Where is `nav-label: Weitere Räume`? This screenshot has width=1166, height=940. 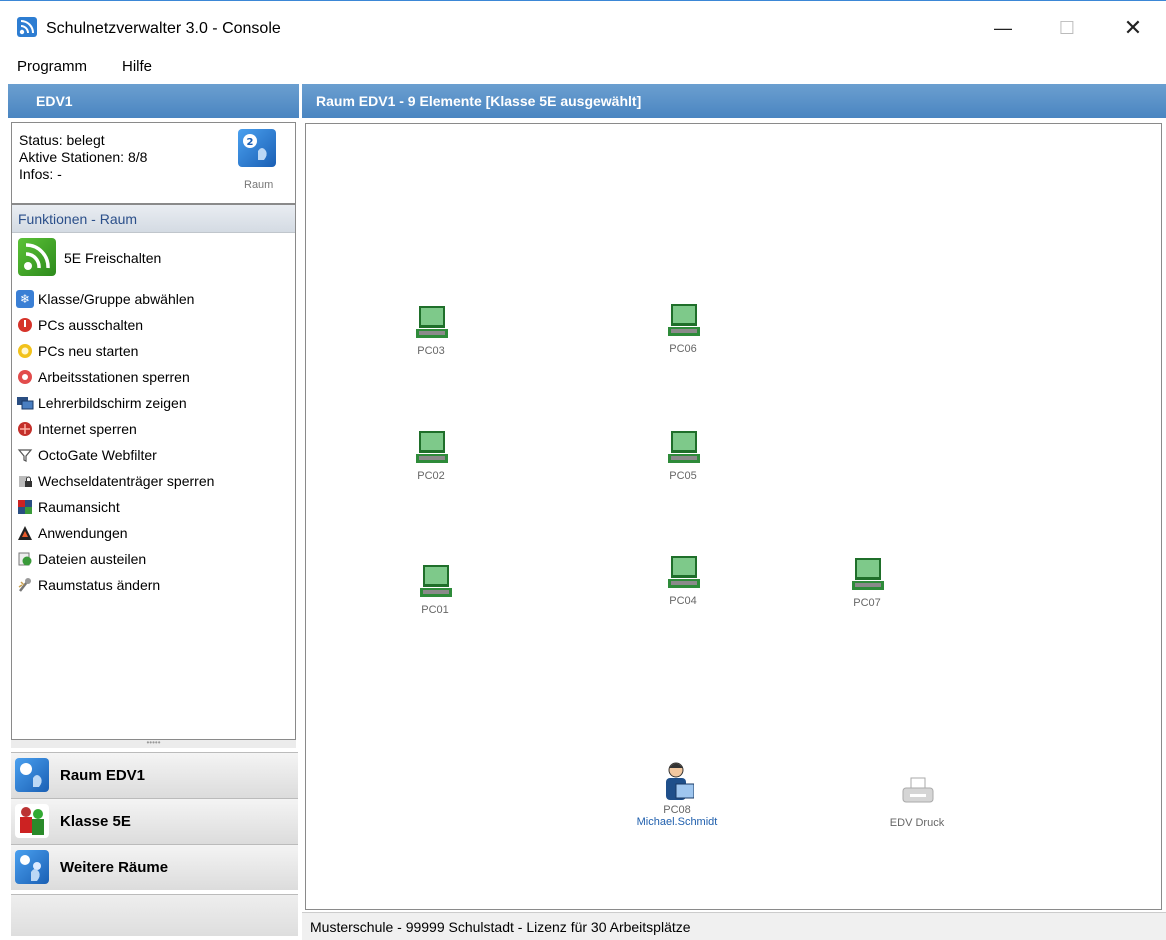 nav-label: Weitere Räume is located at coordinates (114, 867).